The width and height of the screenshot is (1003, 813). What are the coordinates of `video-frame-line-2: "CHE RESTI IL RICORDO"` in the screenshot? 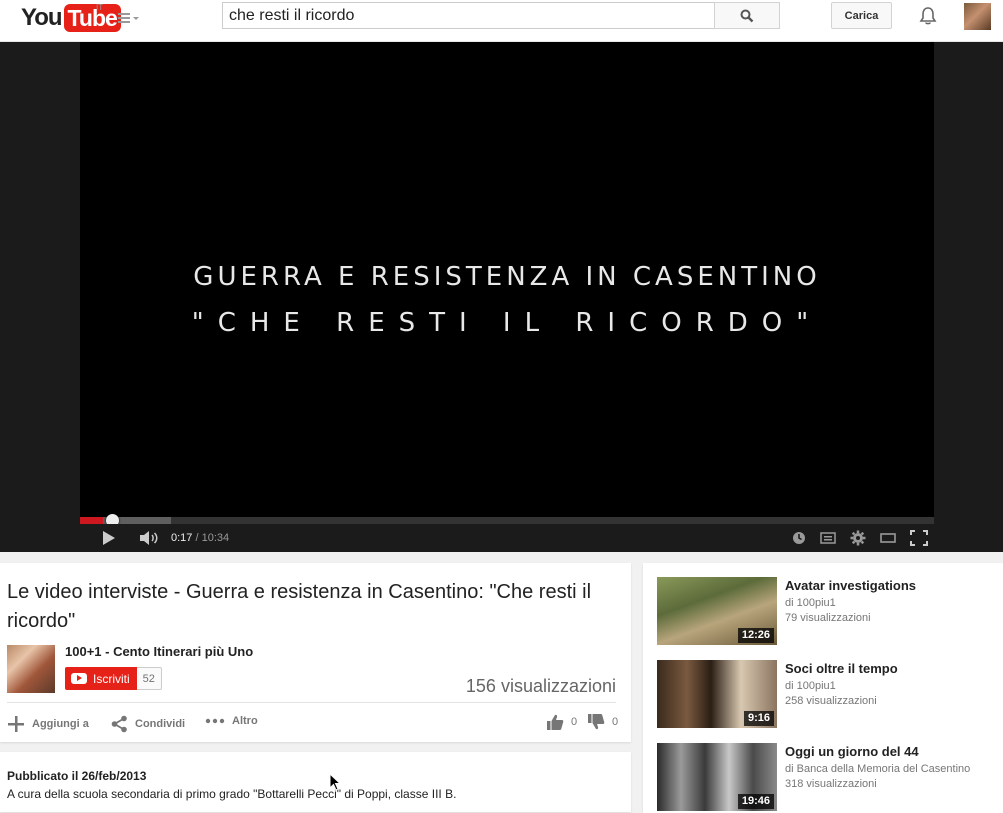 It's located at (507, 323).